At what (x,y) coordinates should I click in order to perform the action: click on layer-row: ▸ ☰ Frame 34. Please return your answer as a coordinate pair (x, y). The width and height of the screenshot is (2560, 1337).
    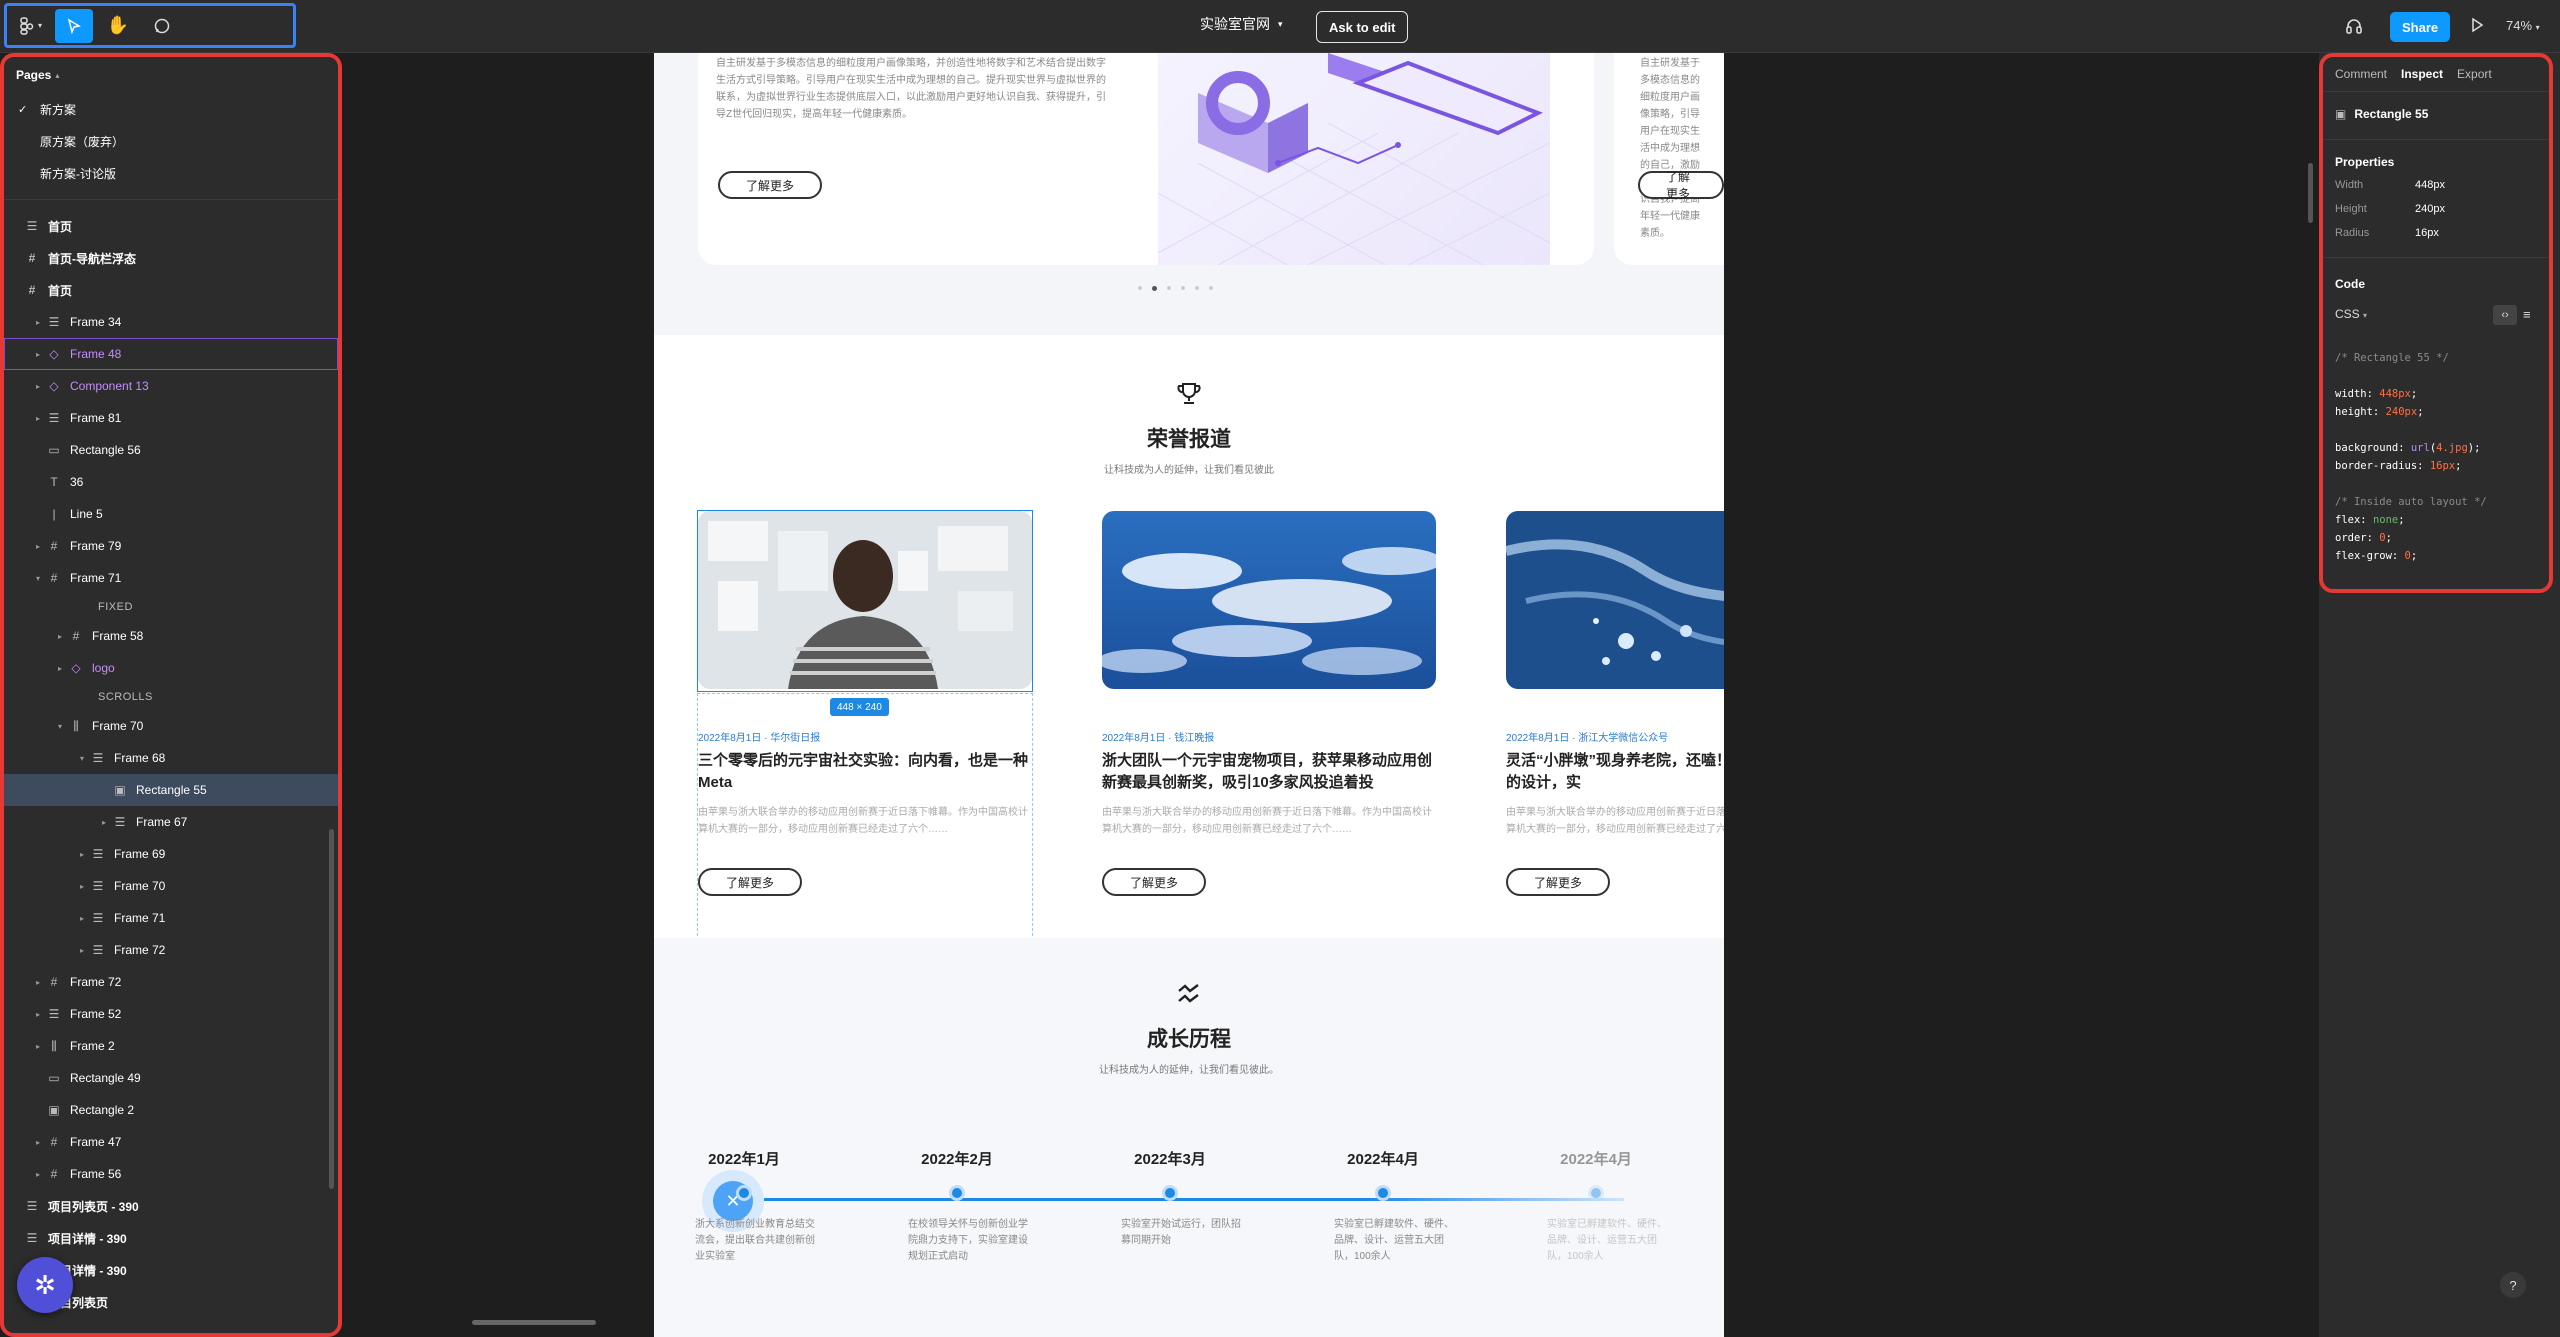
    Looking at the image, I should click on (171, 322).